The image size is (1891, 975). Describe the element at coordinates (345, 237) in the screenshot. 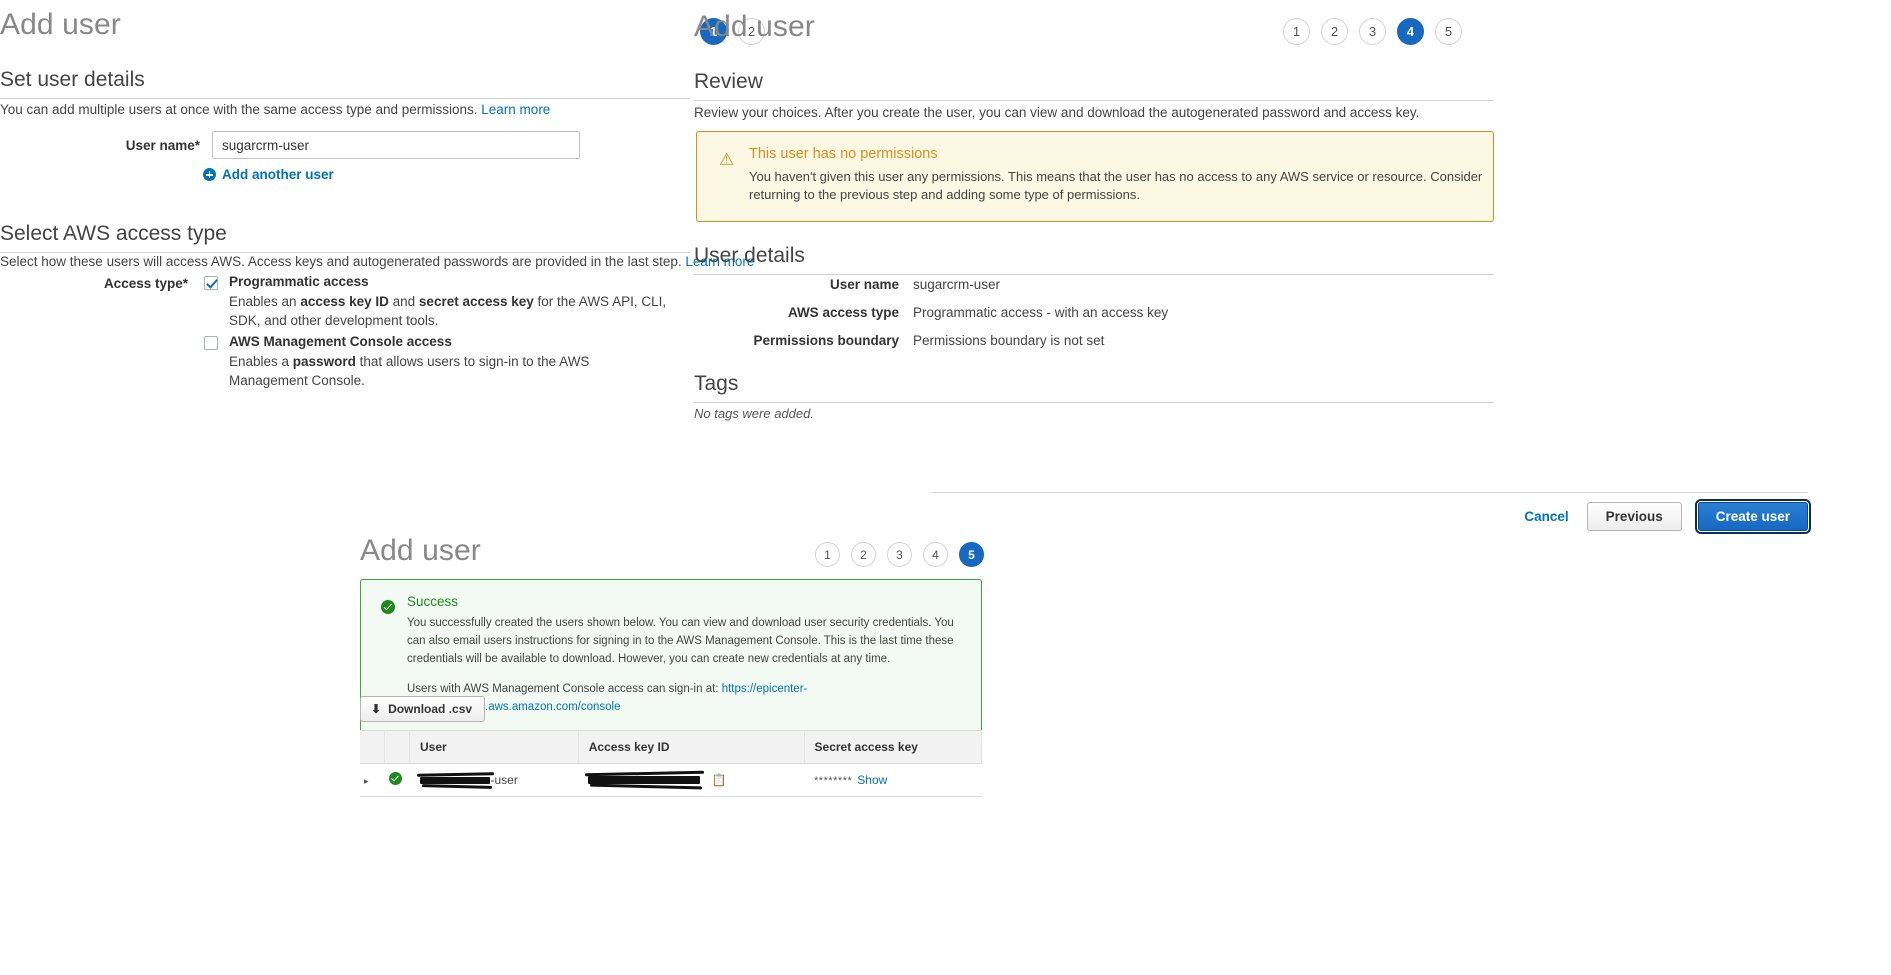

I see `access-type-heading: Select AWS access type` at that location.